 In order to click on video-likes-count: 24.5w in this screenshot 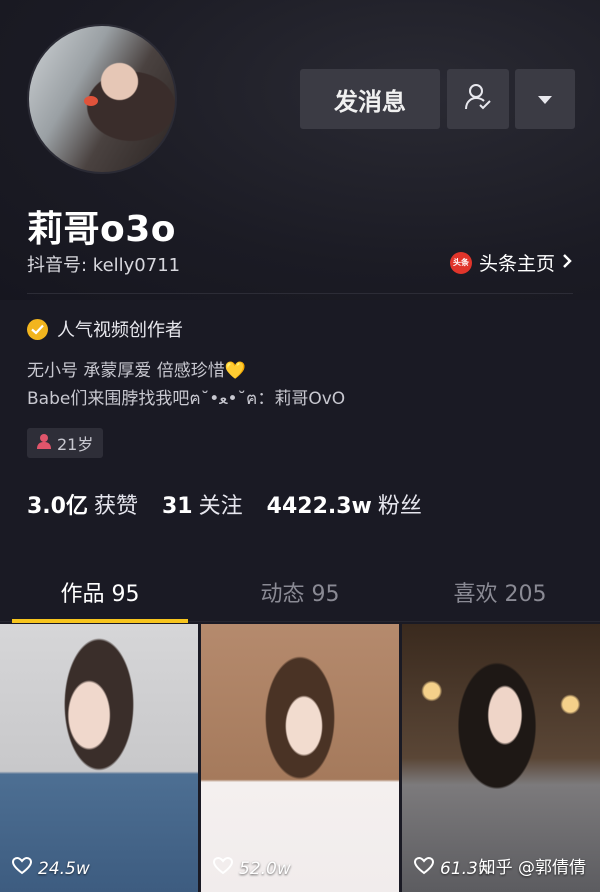, I will do `click(64, 868)`.